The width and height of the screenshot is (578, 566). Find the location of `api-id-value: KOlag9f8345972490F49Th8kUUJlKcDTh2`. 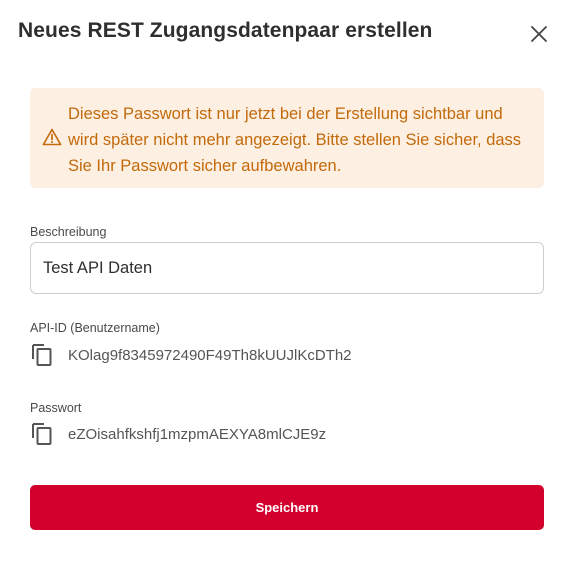

api-id-value: KOlag9f8345972490F49Th8kUUJlKcDTh2 is located at coordinates (210, 355).